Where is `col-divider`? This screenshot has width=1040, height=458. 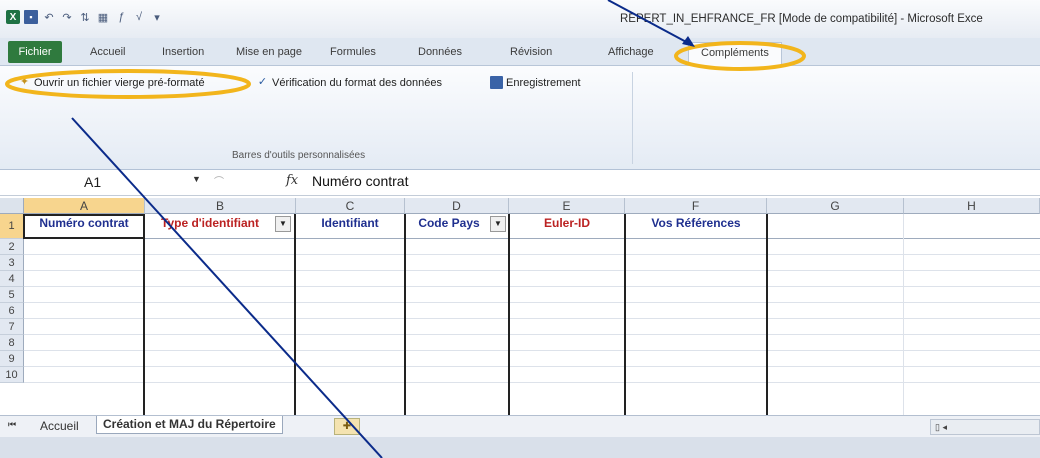
col-divider is located at coordinates (903, 314).